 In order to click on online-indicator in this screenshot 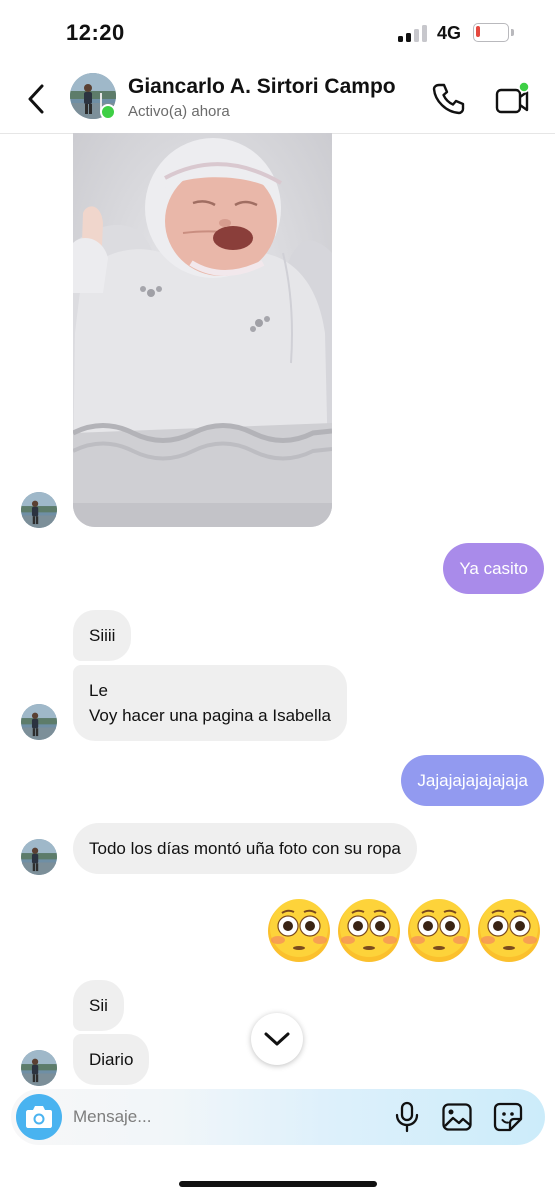, I will do `click(108, 112)`.